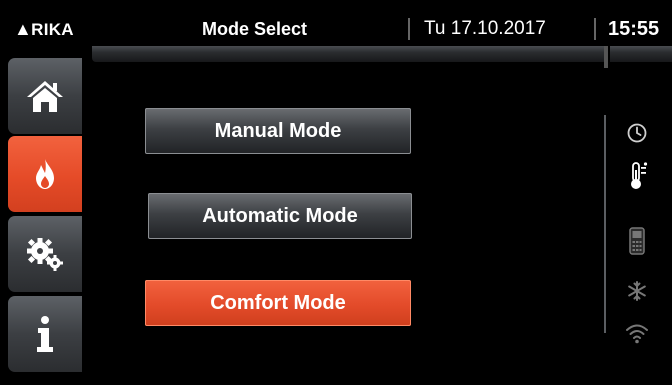  I want to click on top-bar: ▲RIKA Mode Select Tu 17.10.2017 15:55, so click(336, 23).